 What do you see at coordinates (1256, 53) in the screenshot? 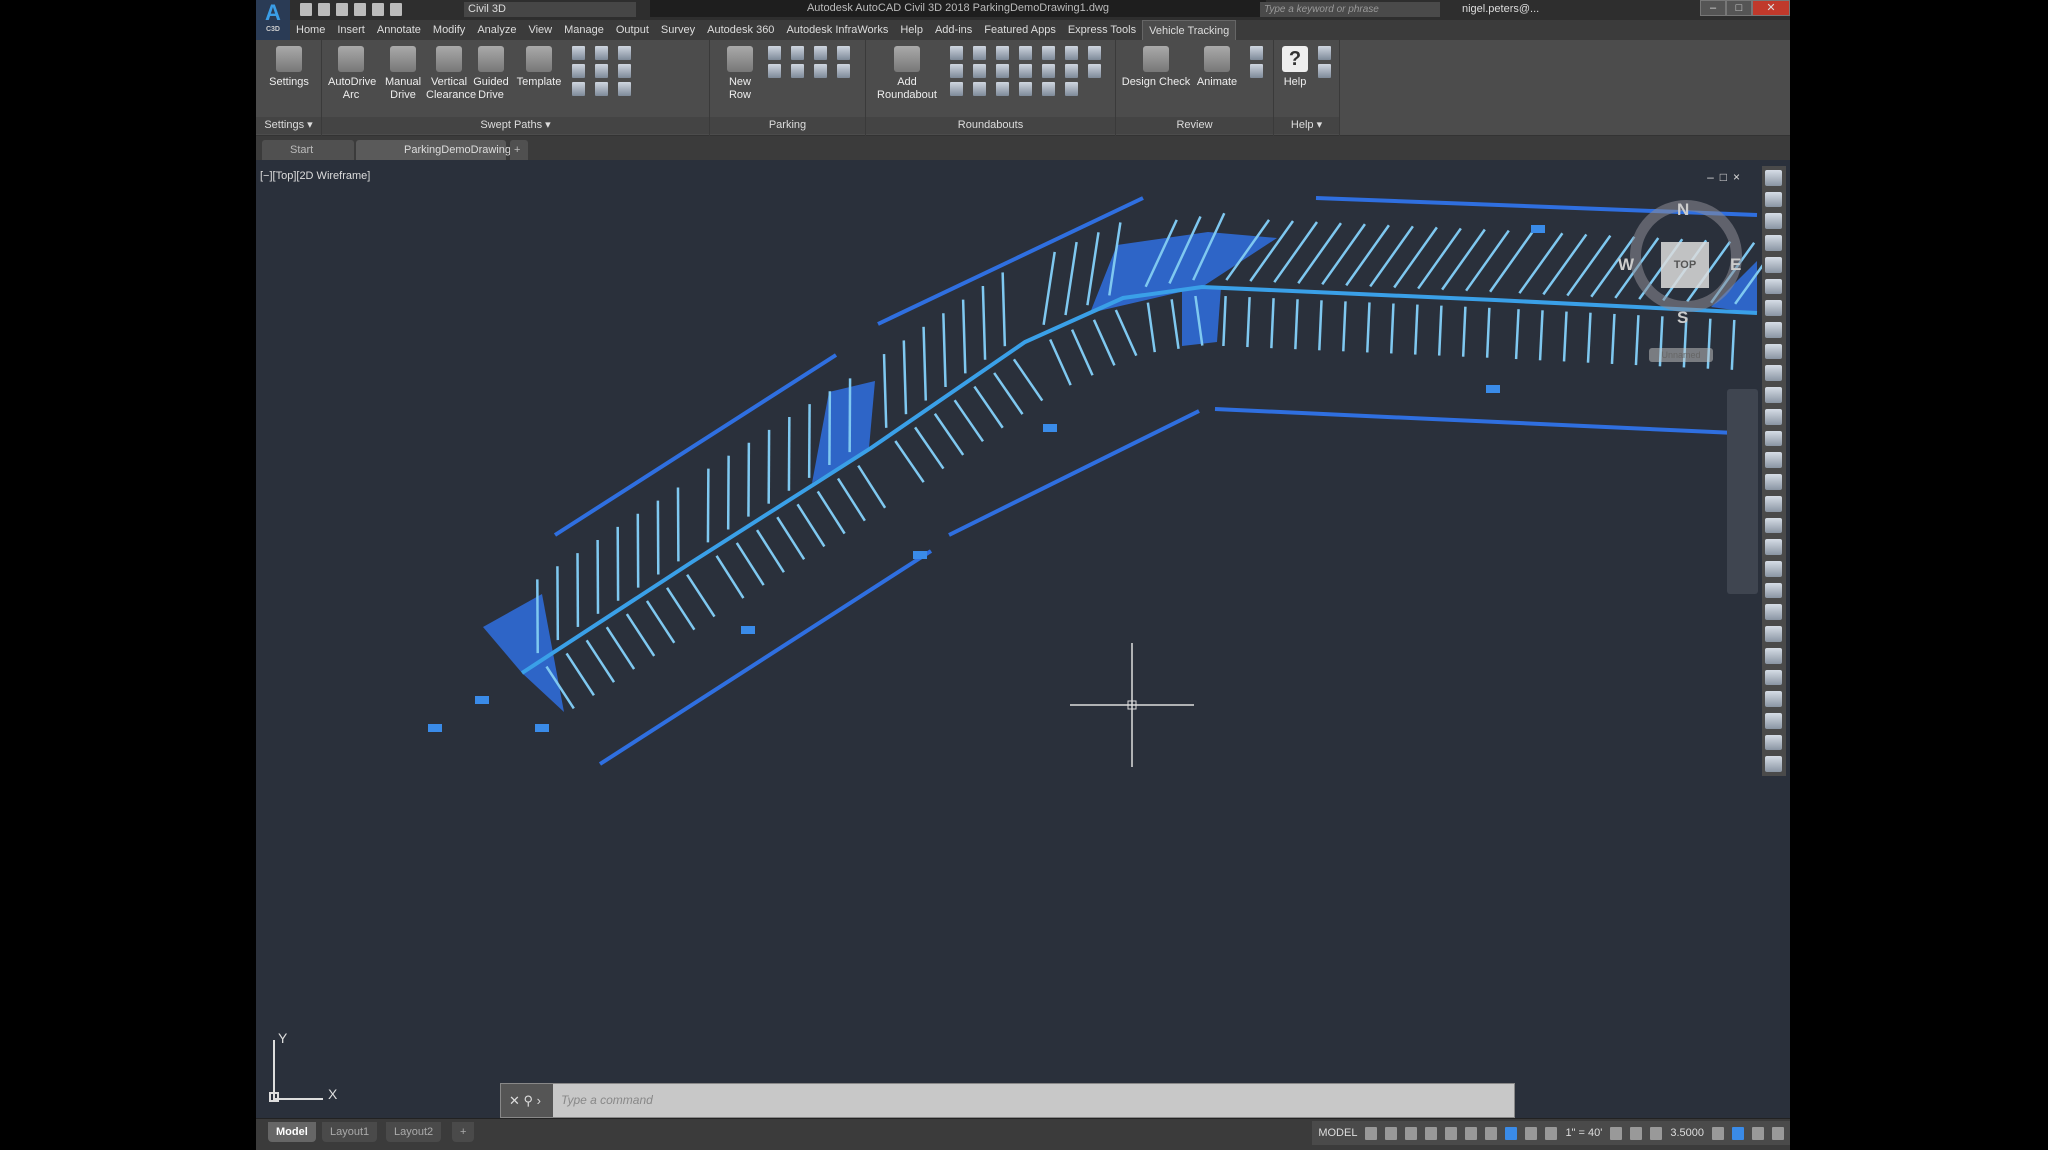
I see `review-tool-icon` at bounding box center [1256, 53].